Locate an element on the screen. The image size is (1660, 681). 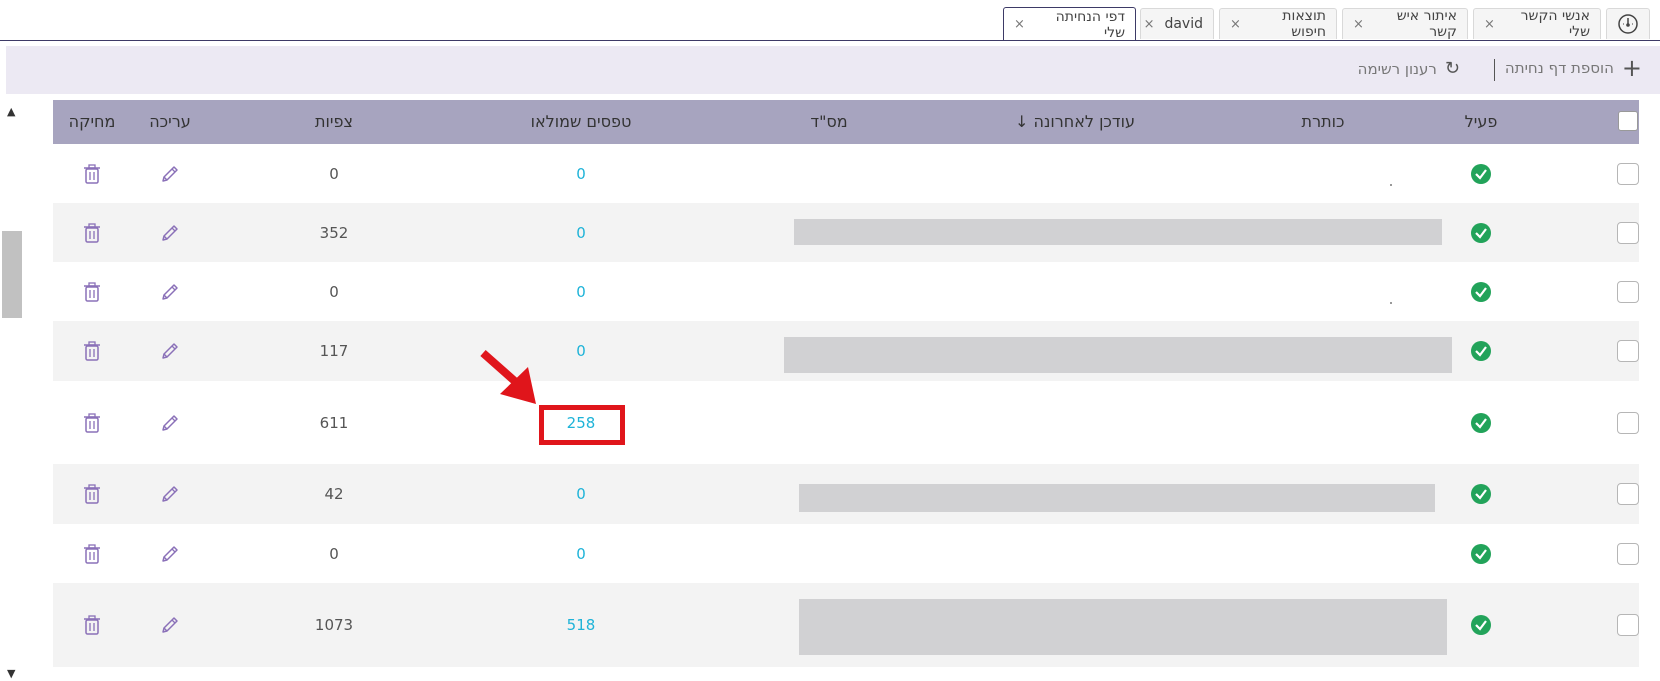
add-landing-page-label: הוספת דף נחיתה is located at coordinates (1559, 68).